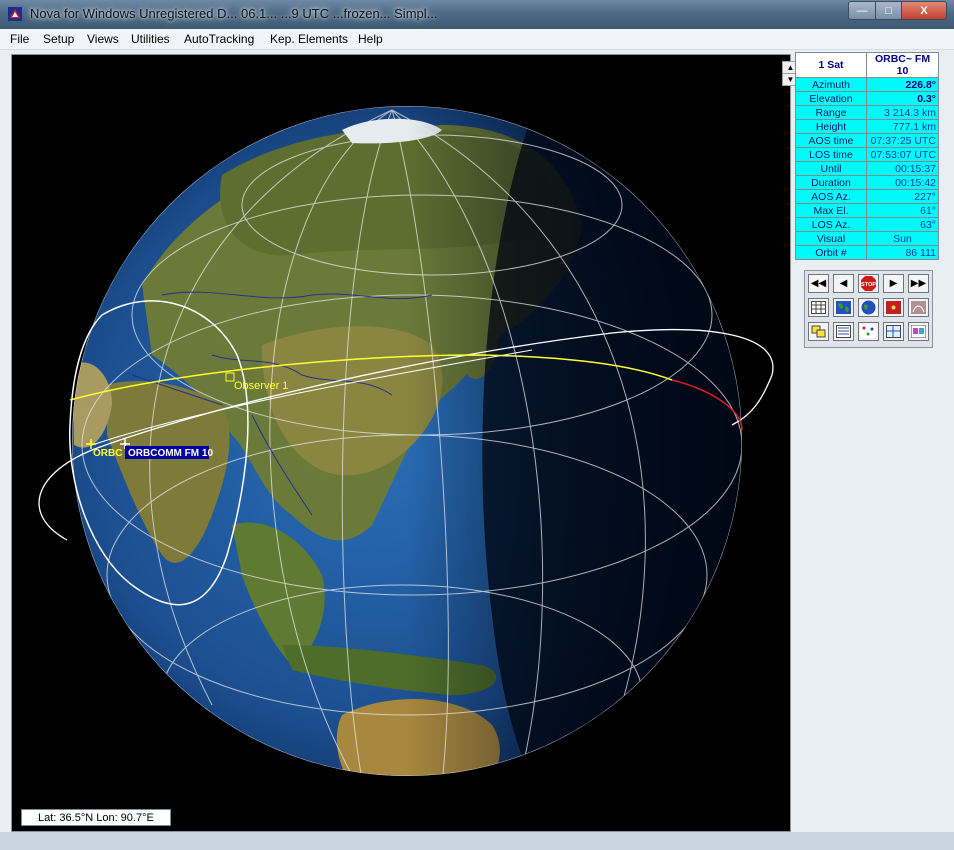 The image size is (954, 850). I want to click on info-label: AOS time, so click(831, 140).